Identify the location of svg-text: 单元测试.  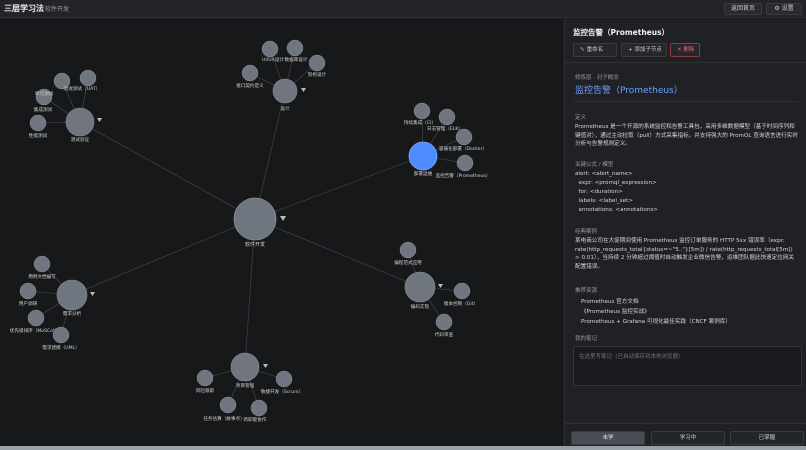
(44, 93).